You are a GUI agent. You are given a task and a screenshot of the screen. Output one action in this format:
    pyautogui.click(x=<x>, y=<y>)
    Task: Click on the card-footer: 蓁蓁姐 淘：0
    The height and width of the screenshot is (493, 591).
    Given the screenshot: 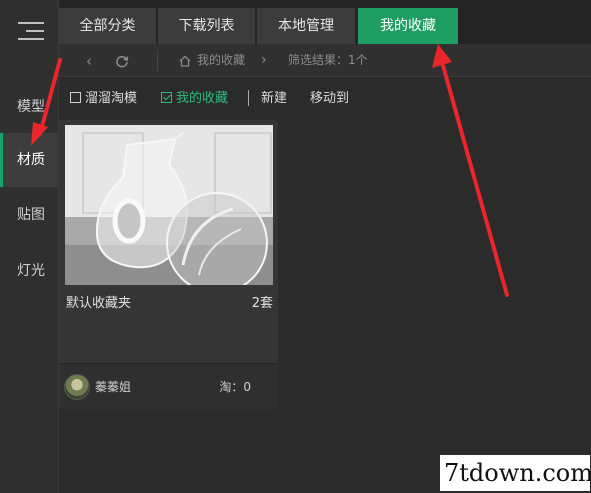 What is the action you would take?
    pyautogui.click(x=168, y=386)
    